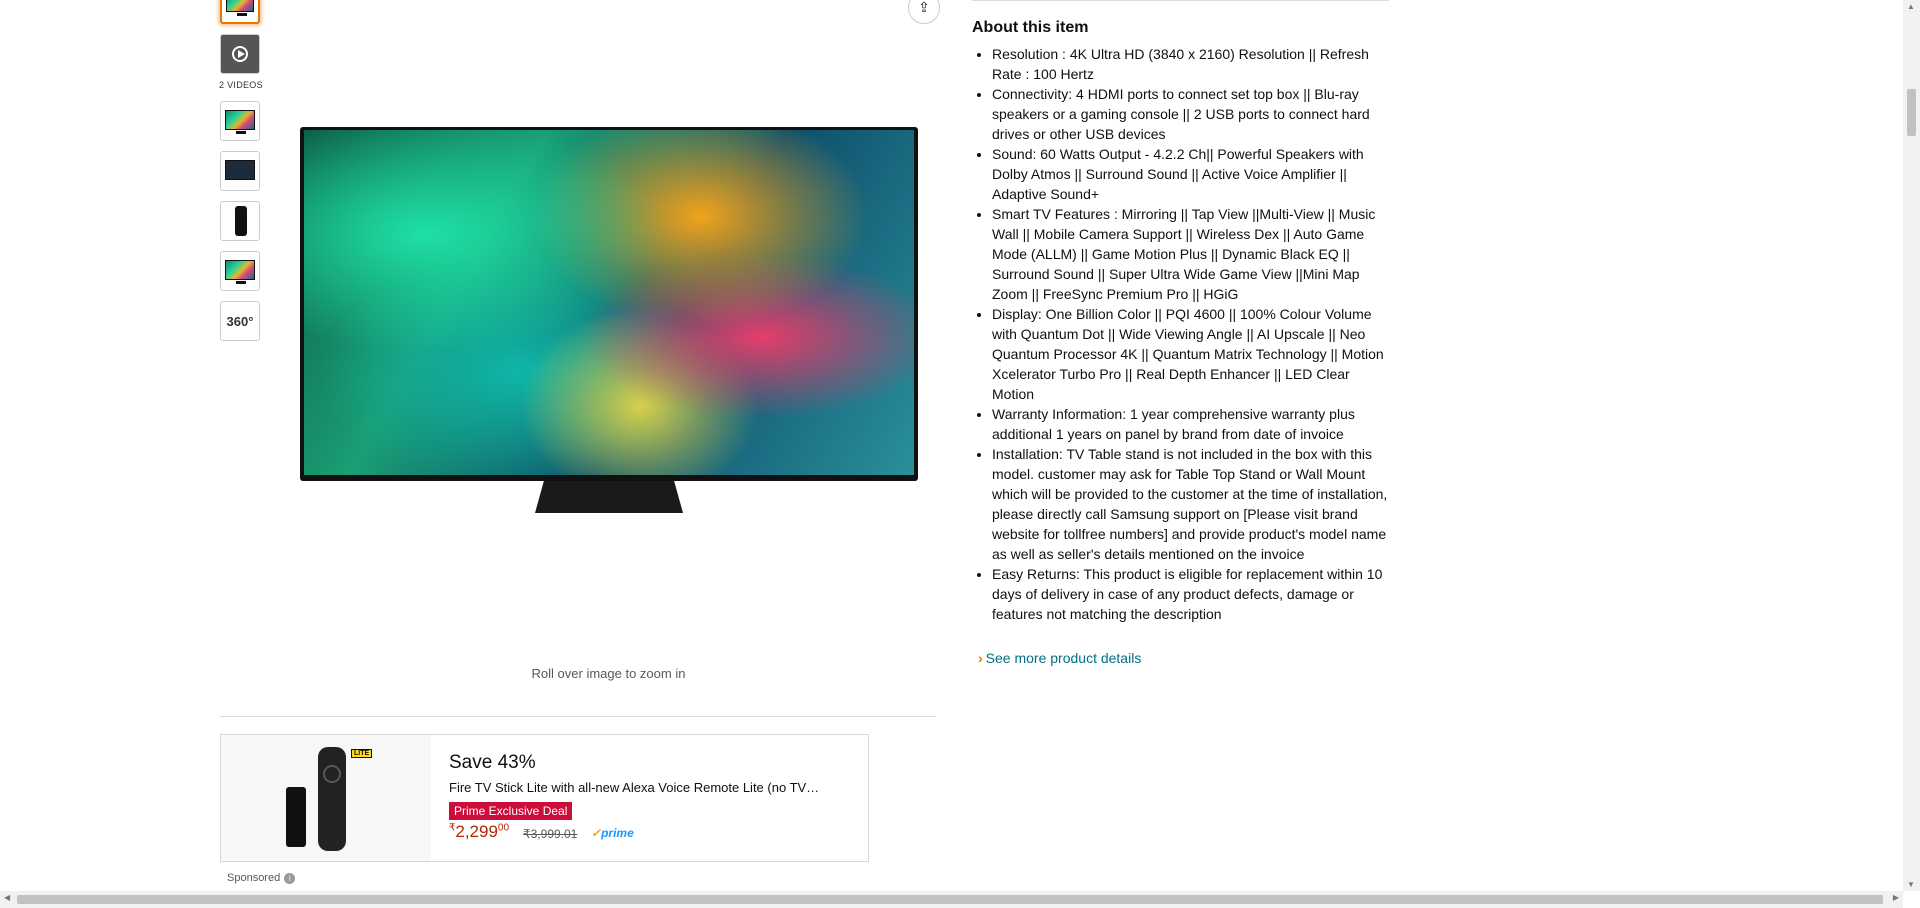 The width and height of the screenshot is (1920, 908). I want to click on lite-badge: LITE, so click(362, 753).